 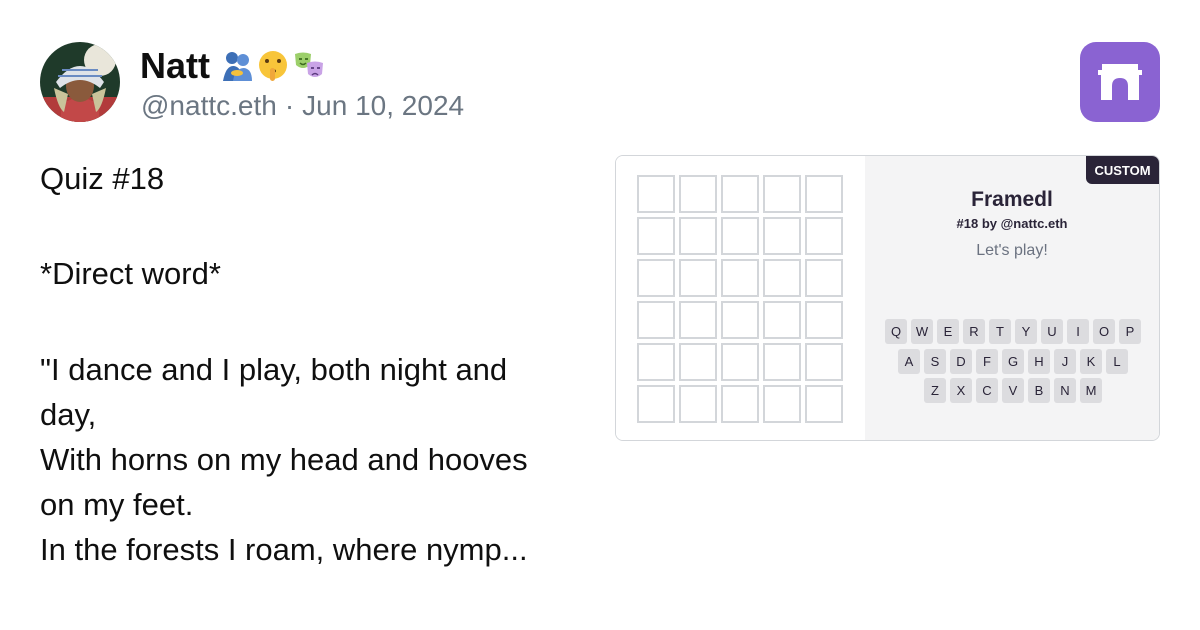 What do you see at coordinates (130, 273) in the screenshot?
I see `post-line-subtitle: *Direct word*` at bounding box center [130, 273].